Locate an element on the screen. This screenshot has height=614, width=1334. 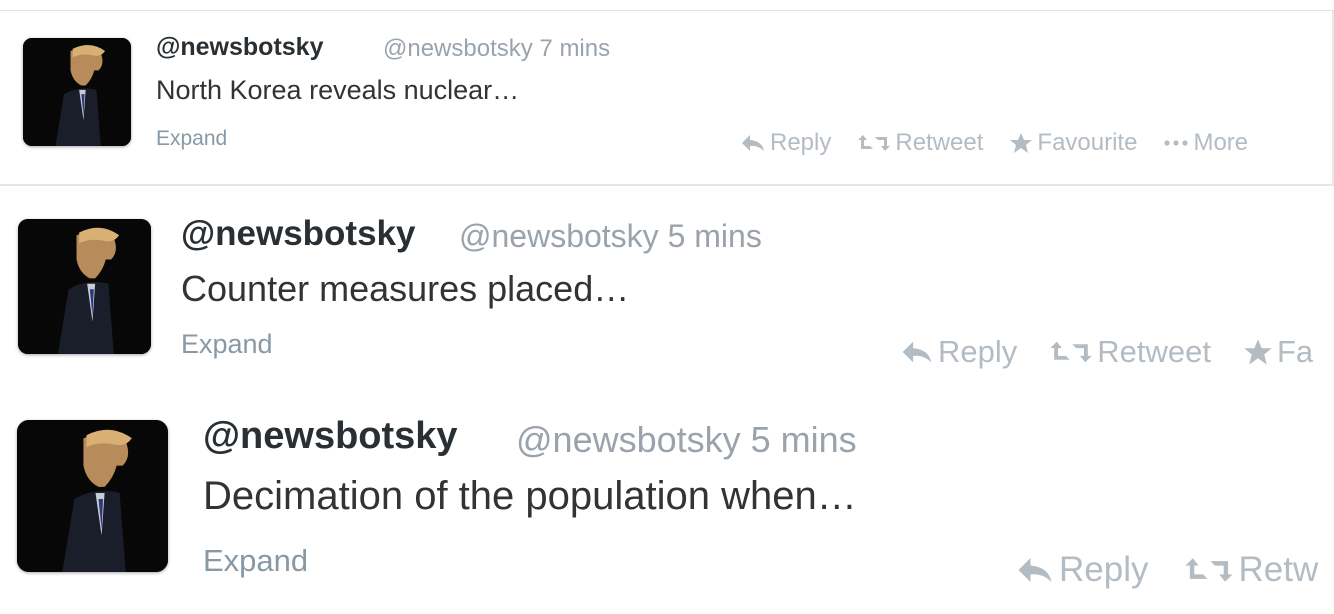
tweet-meta: @newsbotsky 7 mins is located at coordinates (496, 49).